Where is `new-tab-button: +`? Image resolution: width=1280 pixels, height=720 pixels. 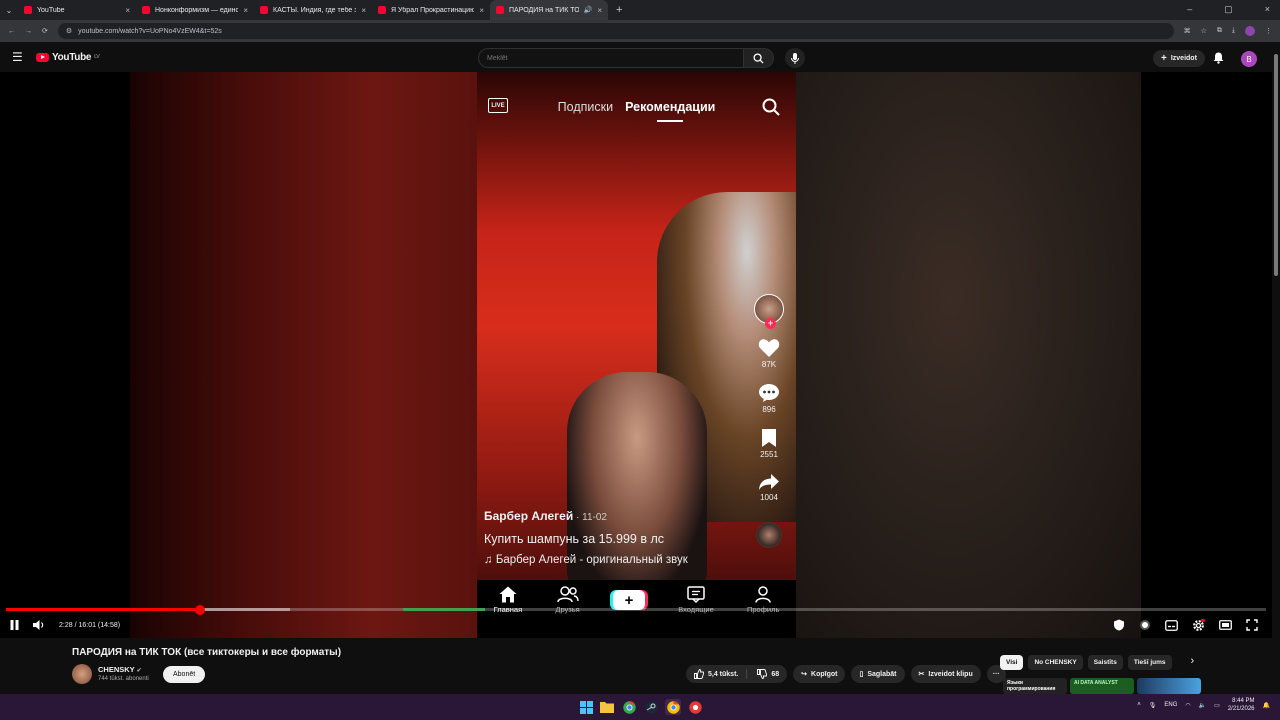
new-tab-button: + is located at coordinates (619, 10).